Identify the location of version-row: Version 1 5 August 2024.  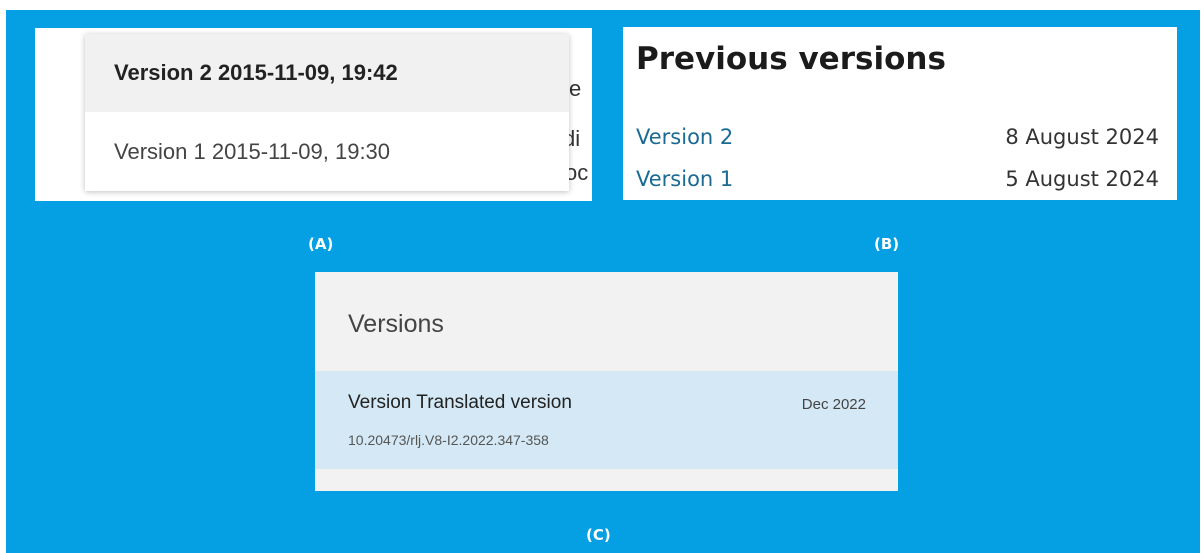
(897, 179).